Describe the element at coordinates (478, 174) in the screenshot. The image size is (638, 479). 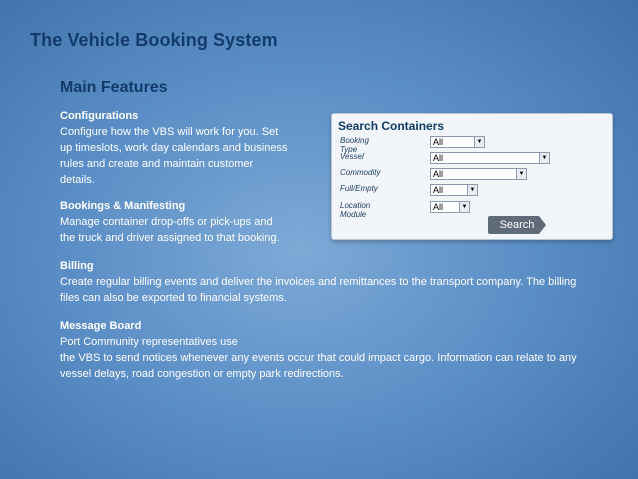
I see `commodity-select: All ▼` at that location.